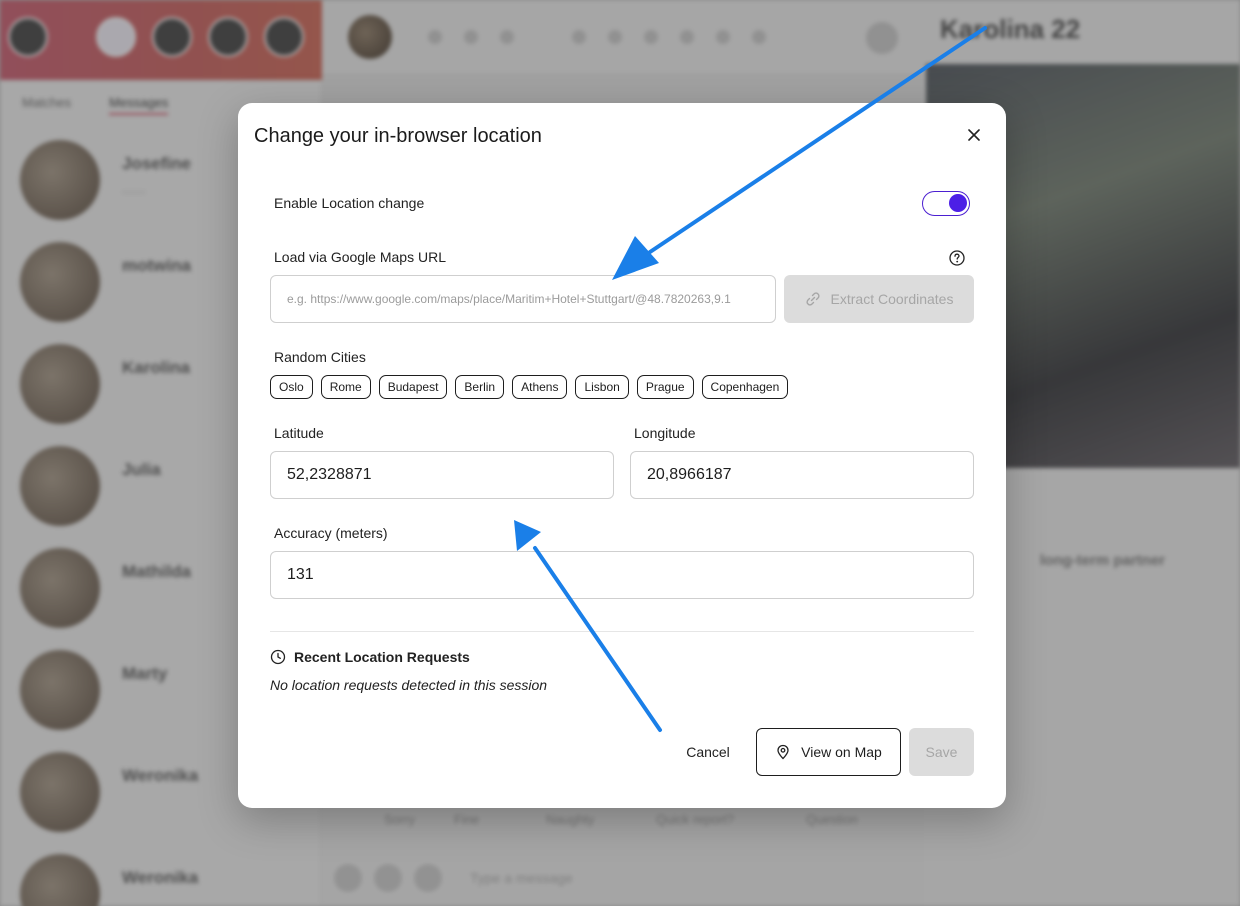  What do you see at coordinates (708, 752) in the screenshot?
I see `cancel-button: Cancel` at bounding box center [708, 752].